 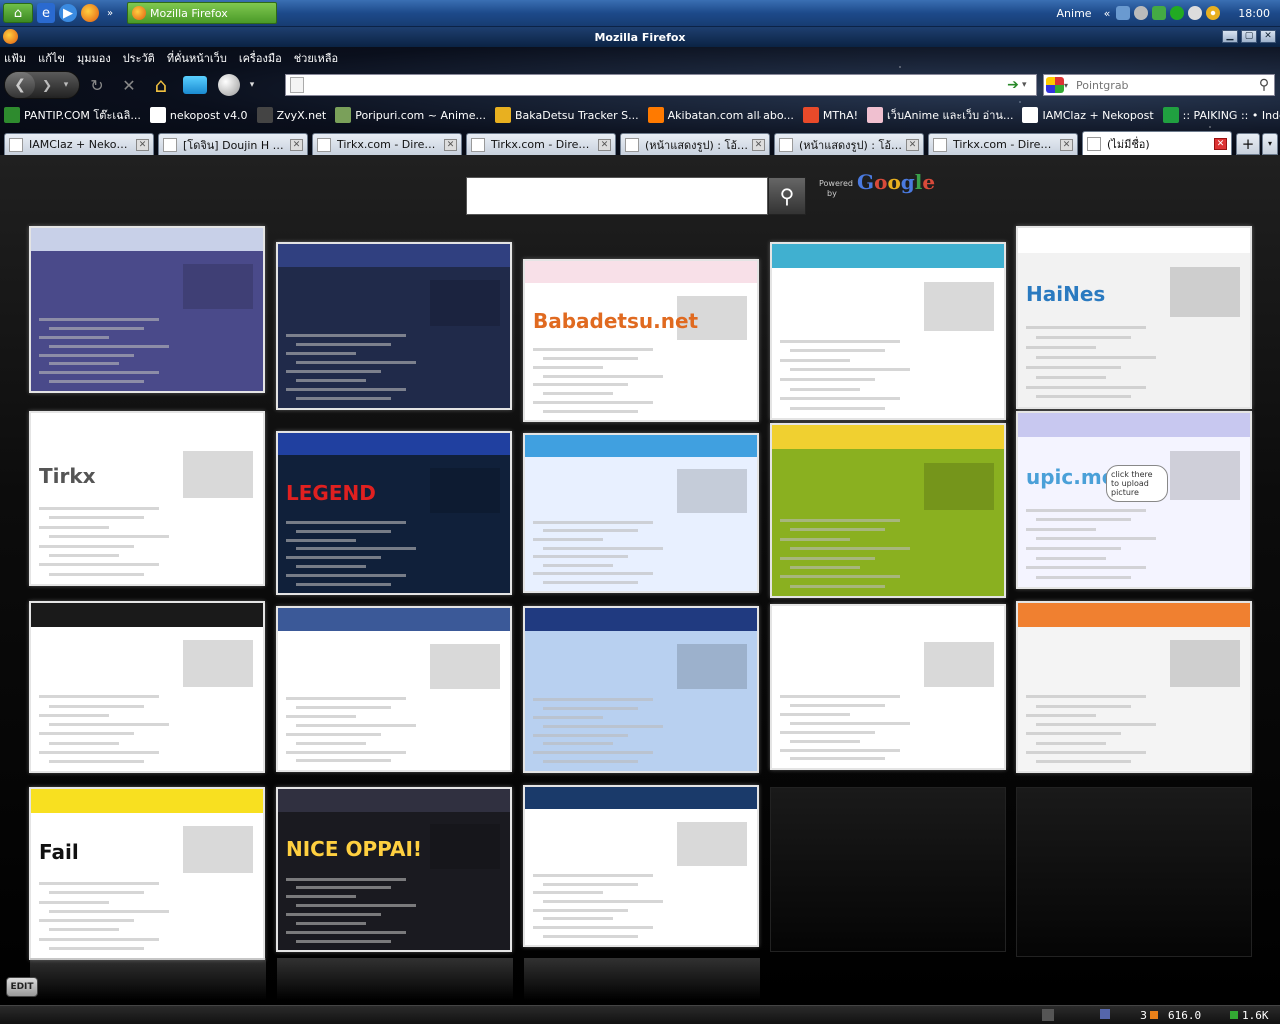 I want to click on addon-status-icon, so click(x=1048, y=1015).